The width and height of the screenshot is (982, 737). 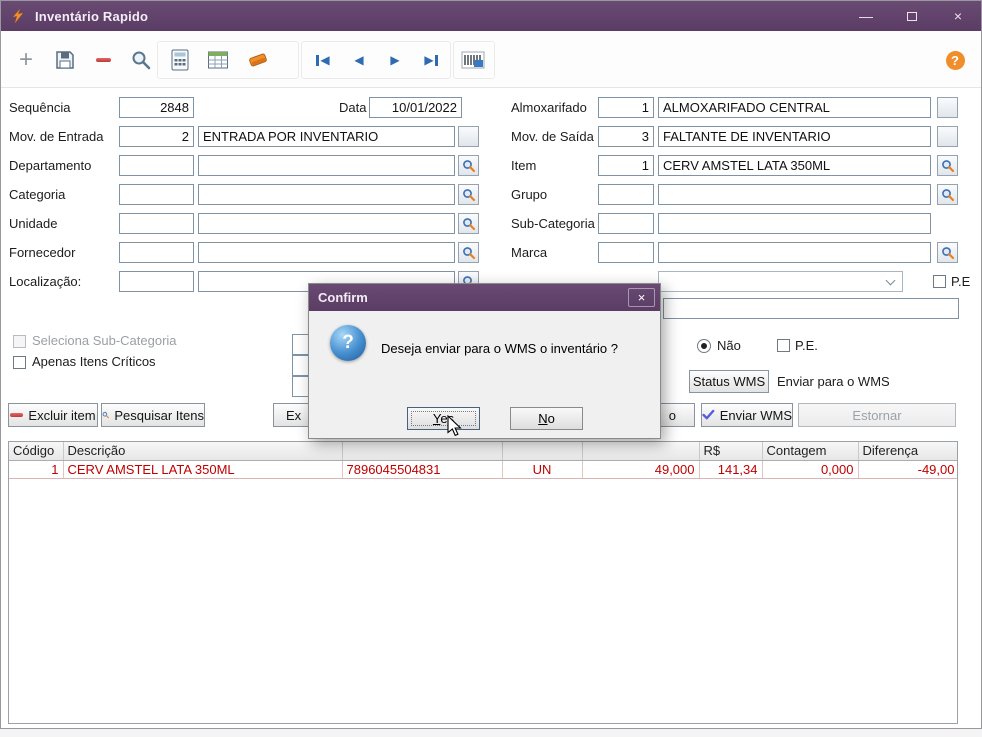 I want to click on titlebar: Inventário Rapido — ×, so click(x=491, y=16).